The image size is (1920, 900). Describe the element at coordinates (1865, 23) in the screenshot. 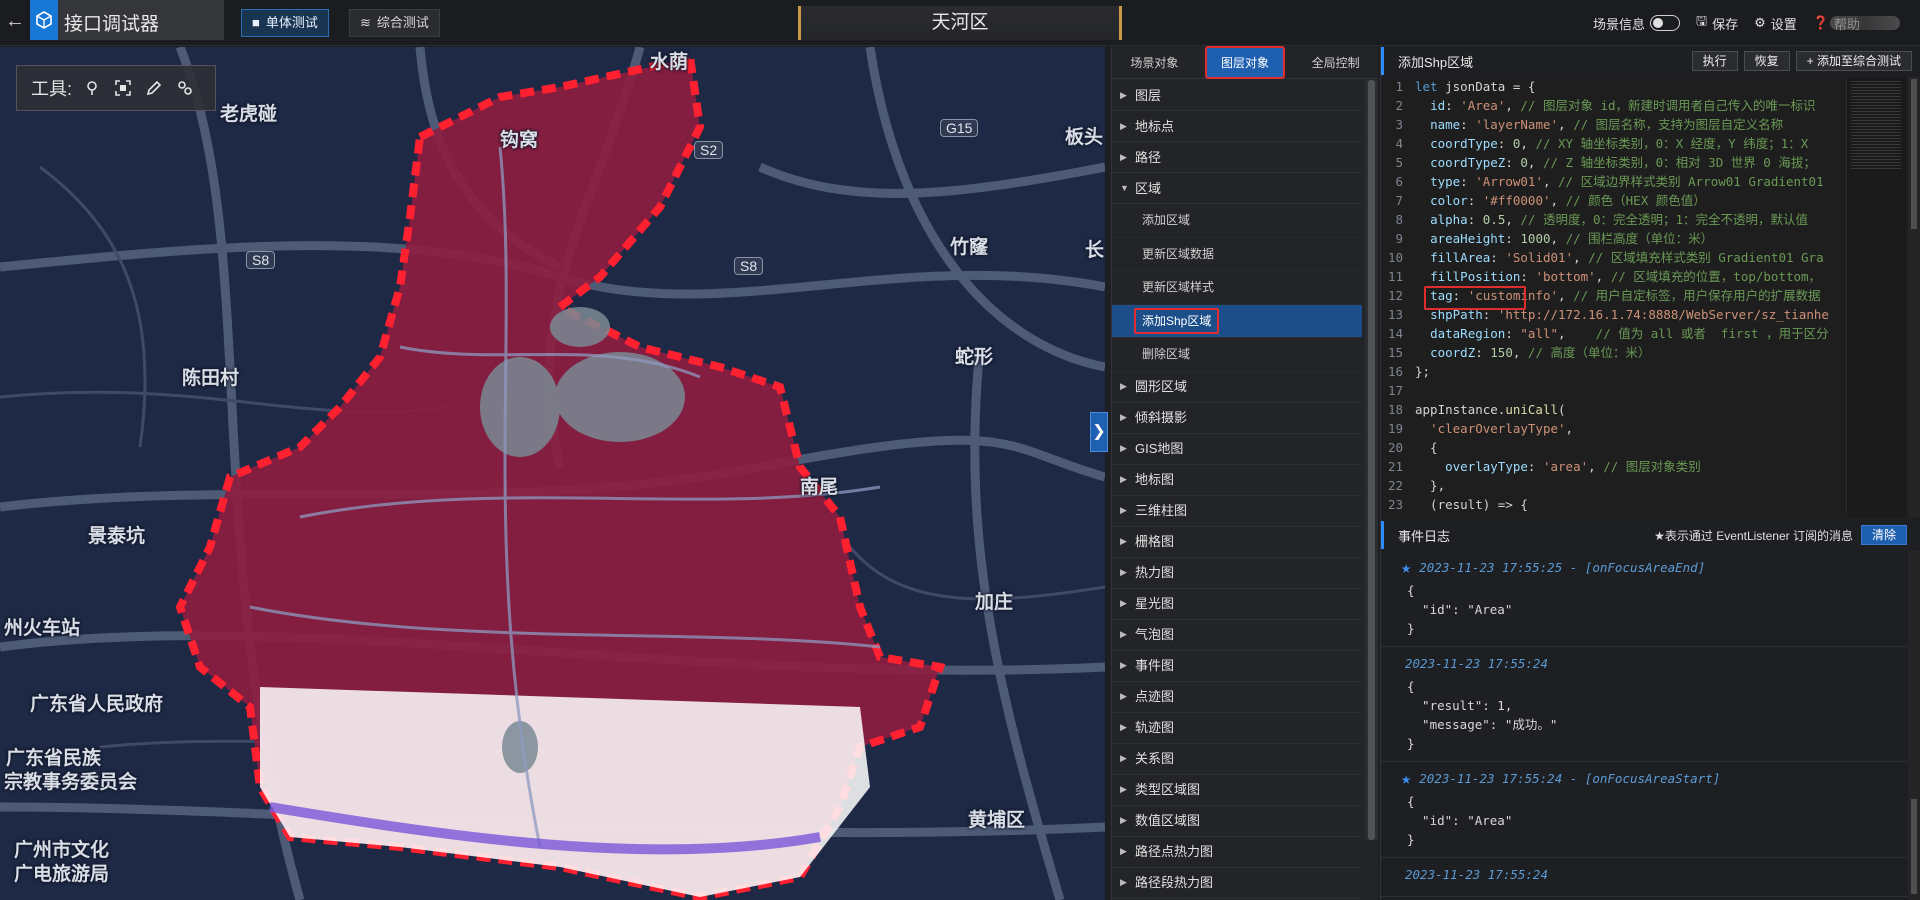

I see `user-avatar` at that location.